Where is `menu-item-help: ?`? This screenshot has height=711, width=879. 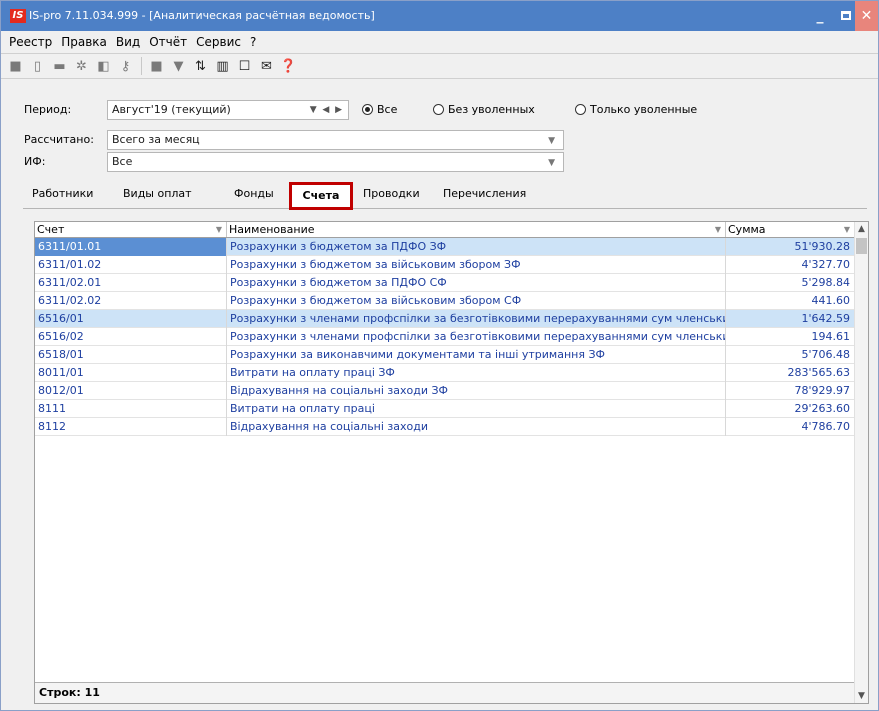 menu-item-help: ? is located at coordinates (253, 42).